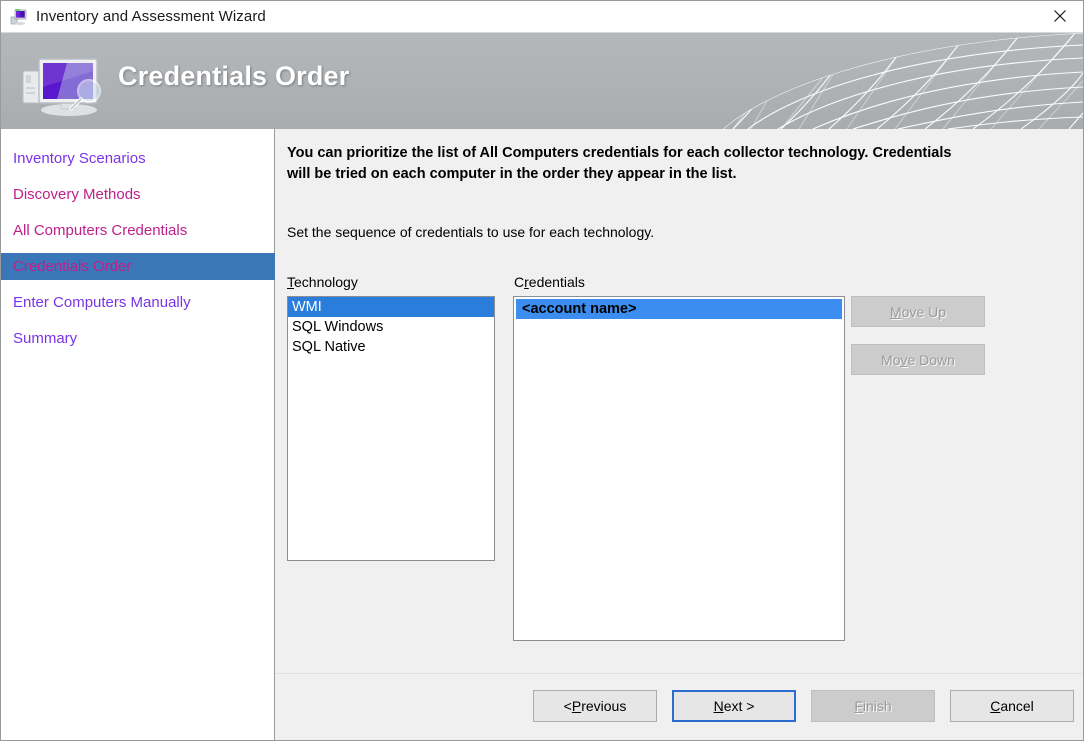 Image resolution: width=1084 pixels, height=741 pixels. I want to click on credentials-listbox: <account name>, so click(679, 468).